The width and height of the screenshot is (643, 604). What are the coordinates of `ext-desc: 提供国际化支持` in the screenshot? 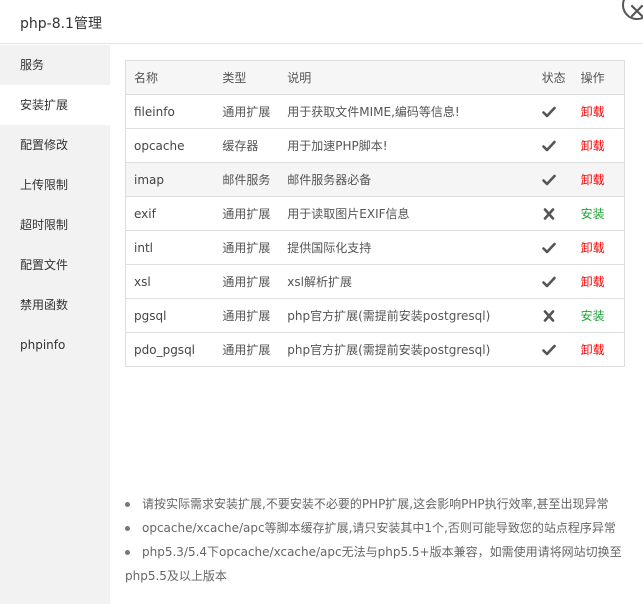 It's located at (406, 247).